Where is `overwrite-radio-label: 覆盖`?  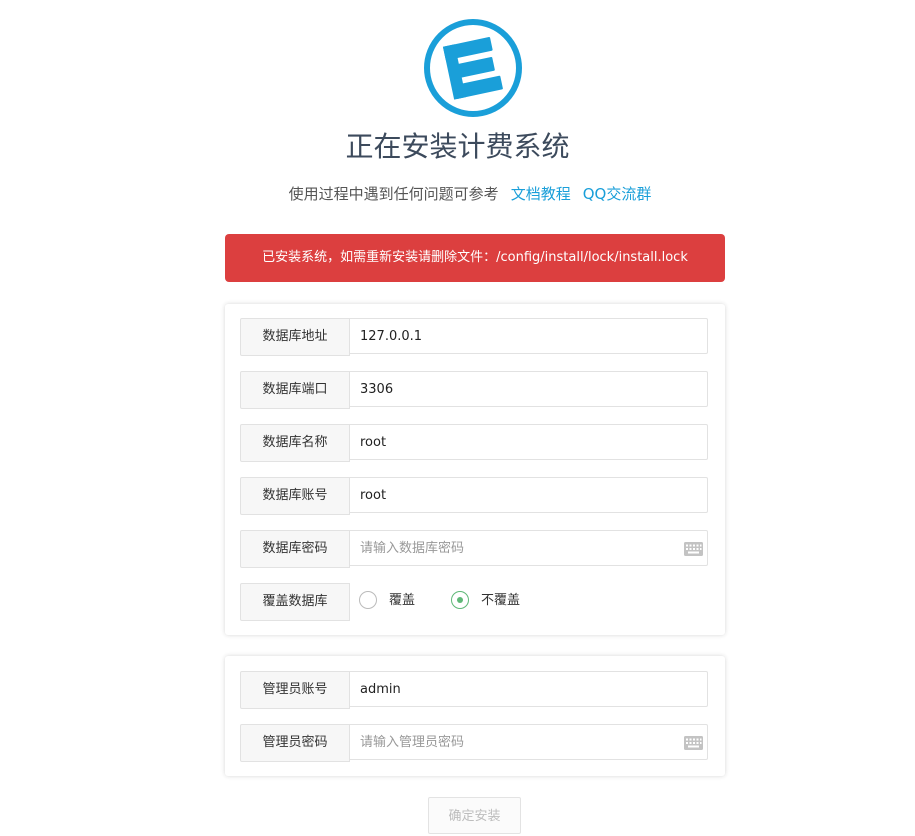 overwrite-radio-label: 覆盖 is located at coordinates (402, 600).